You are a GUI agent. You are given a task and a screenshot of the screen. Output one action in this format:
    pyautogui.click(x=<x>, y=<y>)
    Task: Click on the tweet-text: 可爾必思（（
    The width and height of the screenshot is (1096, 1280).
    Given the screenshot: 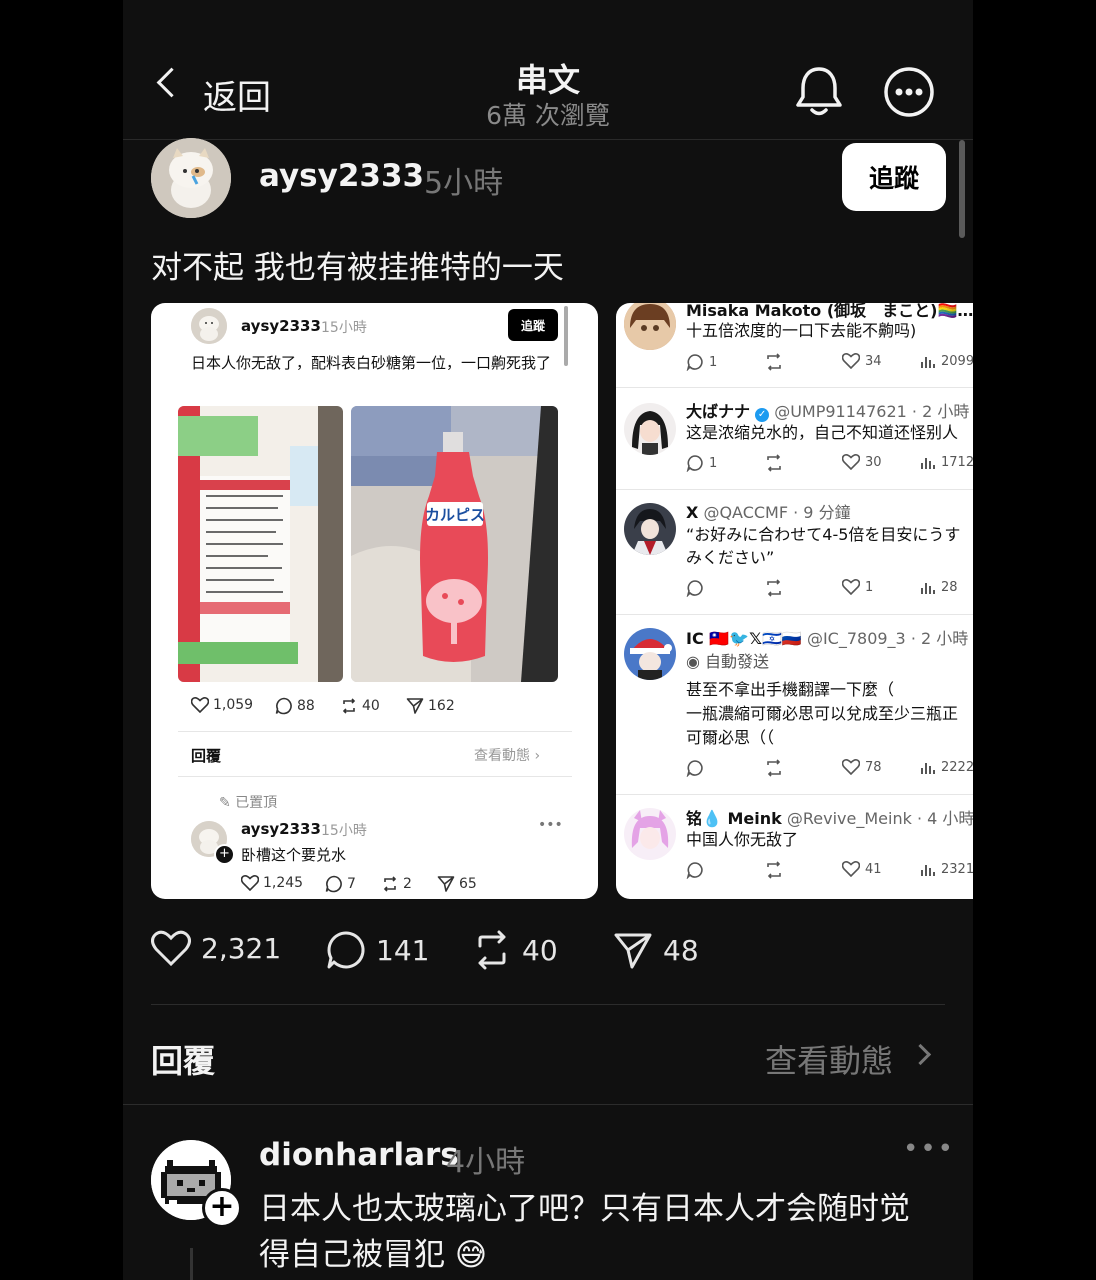 What is the action you would take?
    pyautogui.click(x=730, y=737)
    